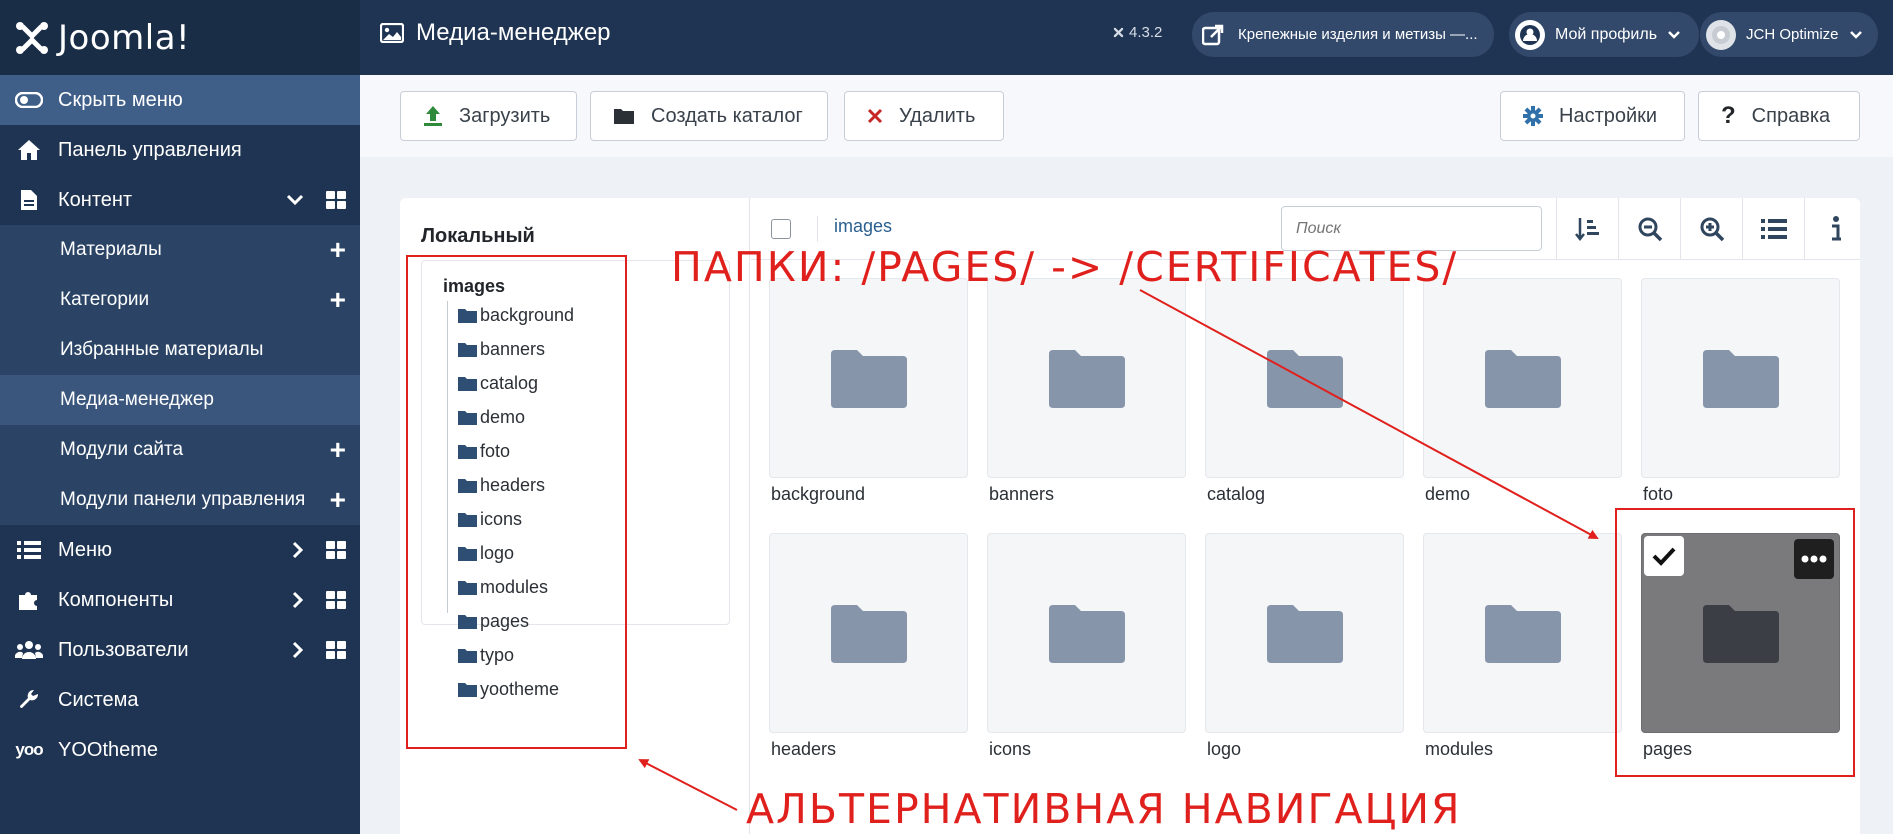 This screenshot has width=1893, height=834. I want to click on profile-menu: Мой профиль, so click(1604, 34).